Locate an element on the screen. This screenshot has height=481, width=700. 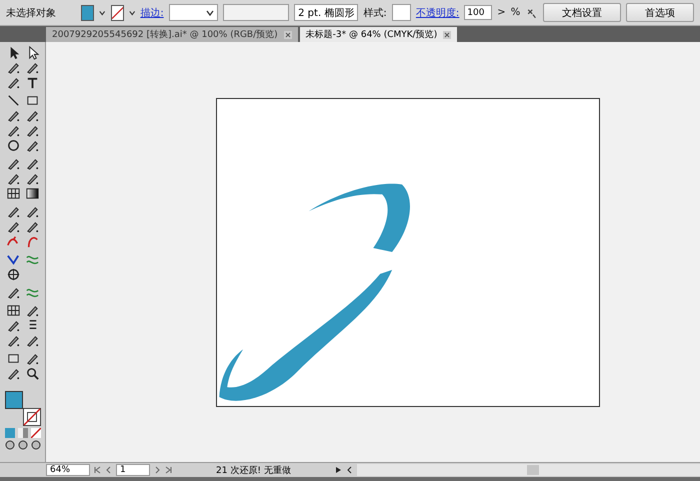
toolbar-button: 文档设置 is located at coordinates (582, 12).